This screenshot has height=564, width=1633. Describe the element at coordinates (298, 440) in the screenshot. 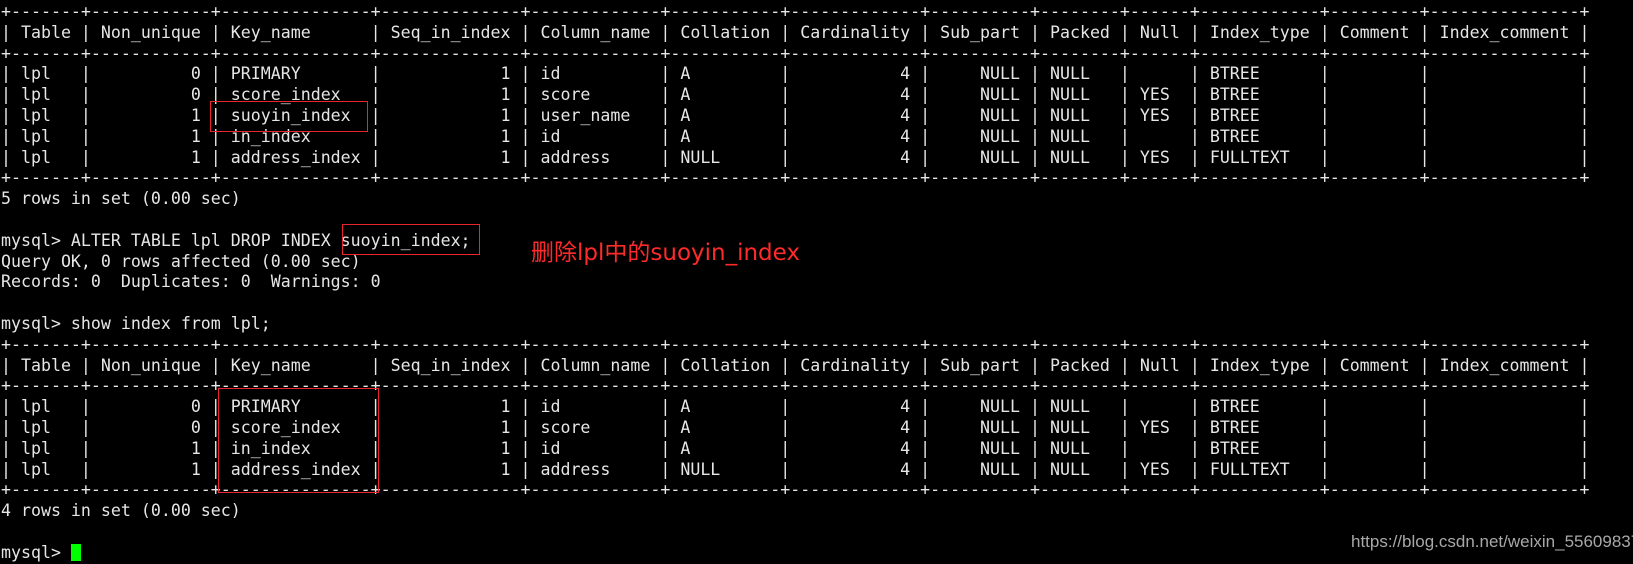

I see `highlight-box-remaining-keys` at that location.